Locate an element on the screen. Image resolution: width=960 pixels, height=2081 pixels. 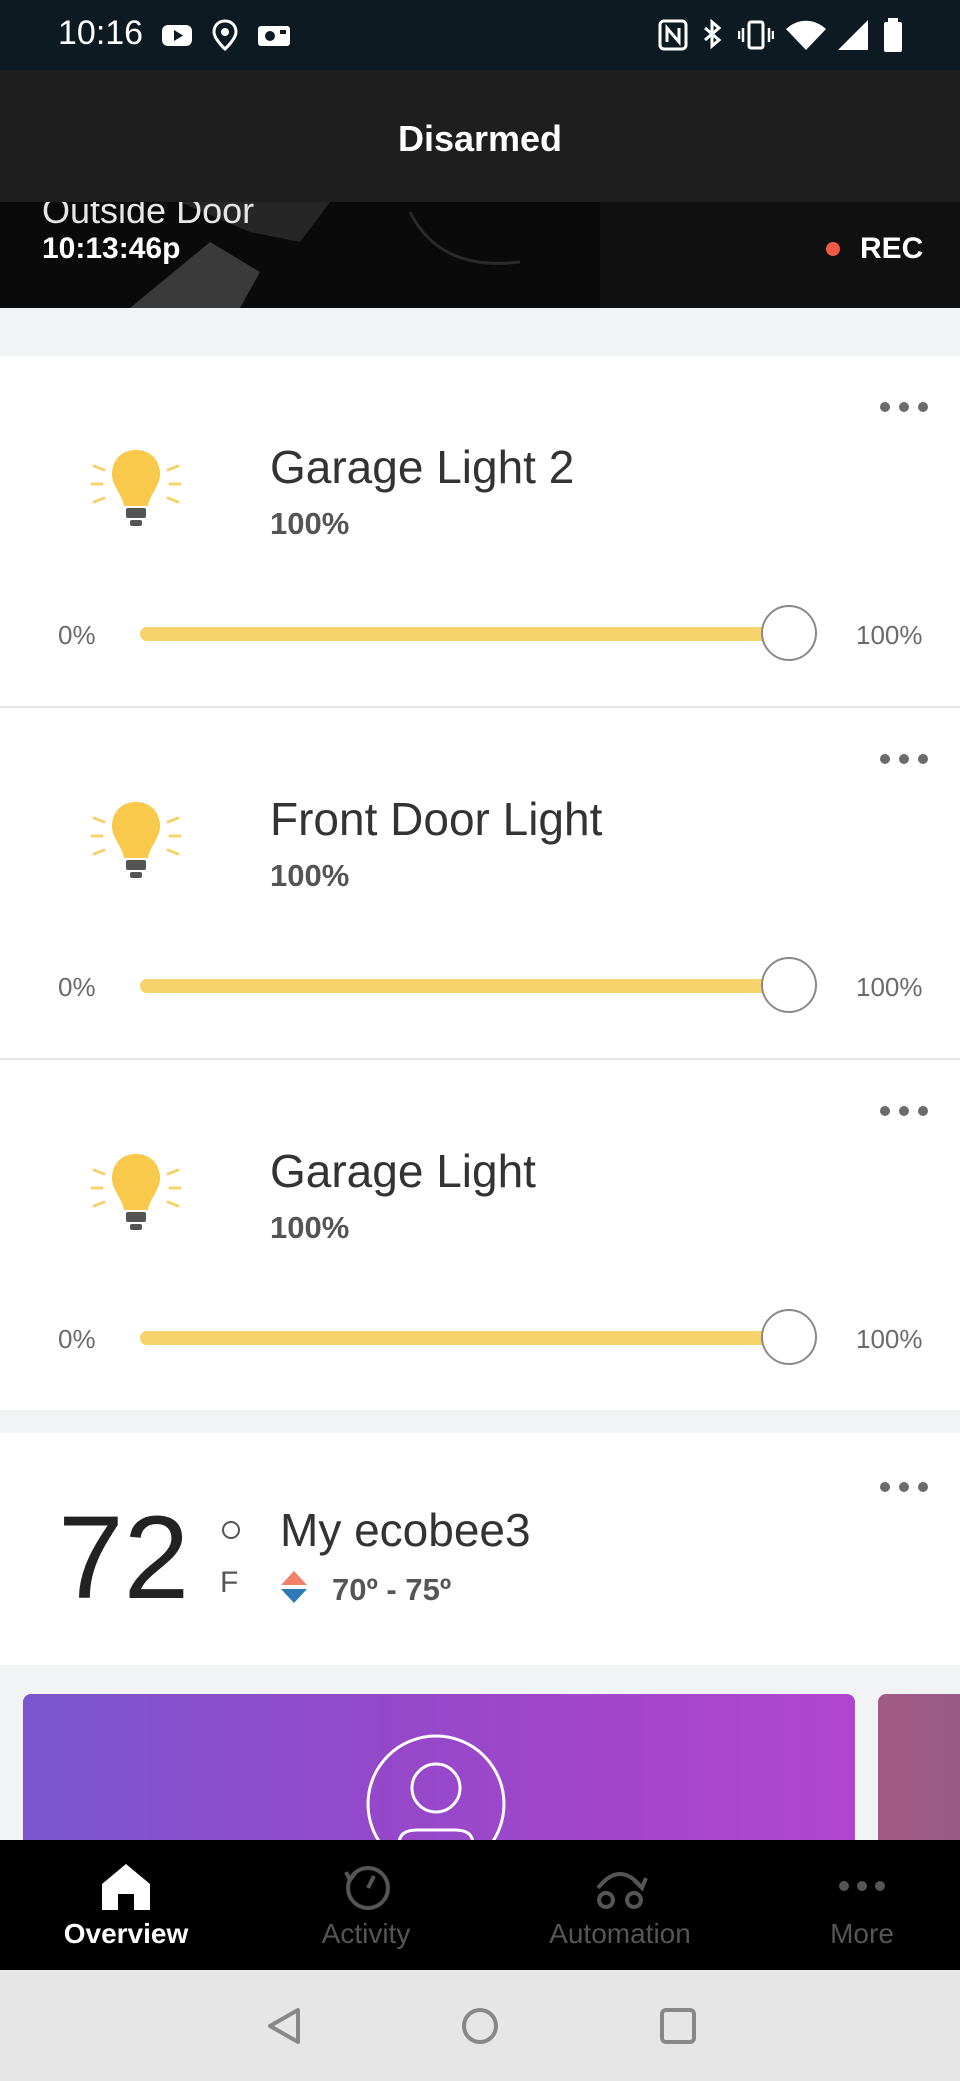
bluetooth-icon is located at coordinates (713, 34).